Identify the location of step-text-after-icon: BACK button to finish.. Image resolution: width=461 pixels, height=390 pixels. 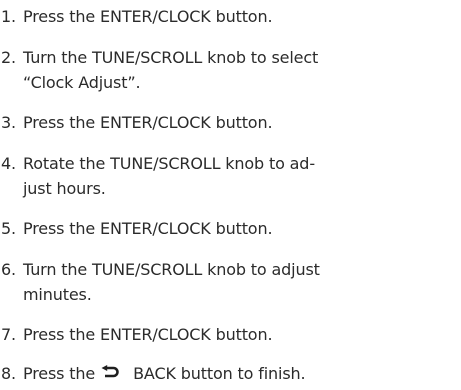
(219, 373).